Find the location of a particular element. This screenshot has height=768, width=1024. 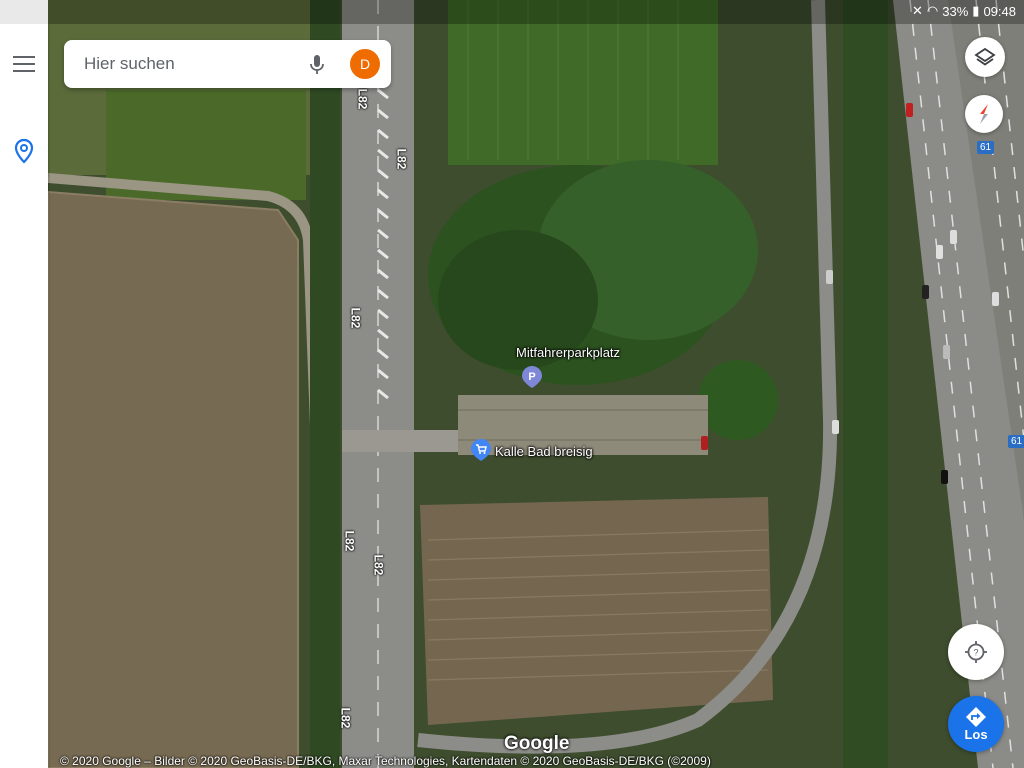

shop-place-label: Kalle Bad breisig is located at coordinates (544, 451).